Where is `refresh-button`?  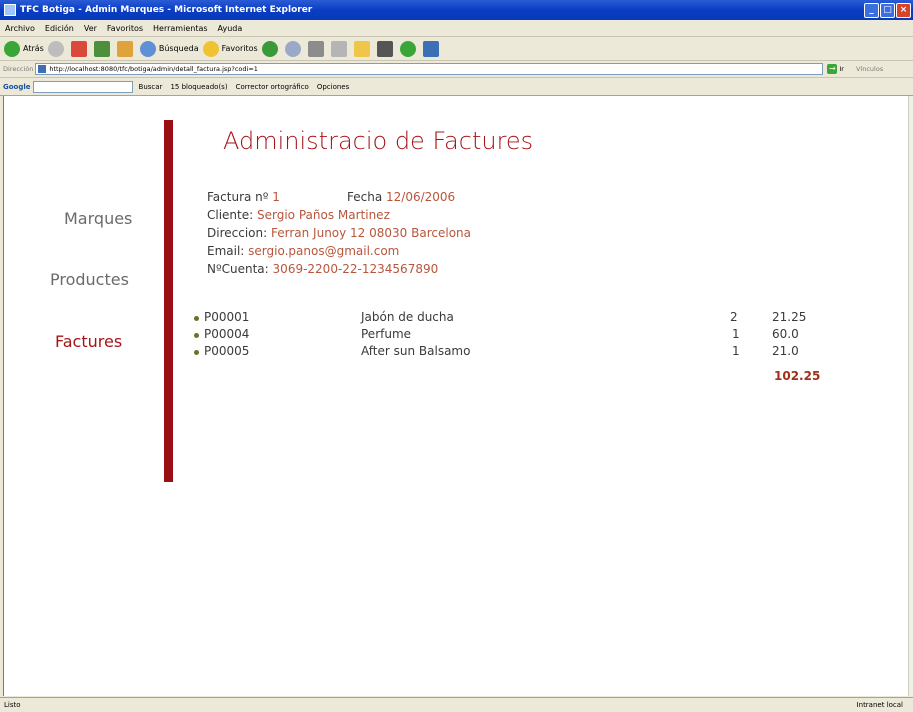 refresh-button is located at coordinates (103, 48).